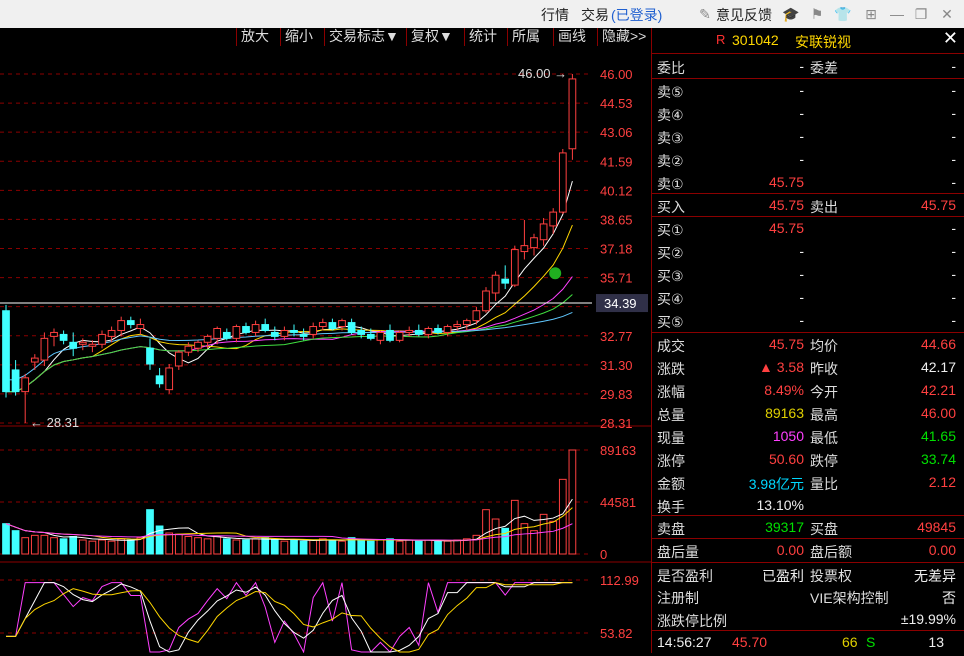  What do you see at coordinates (555, 15) in the screenshot?
I see `quotes-menu: 行情` at bounding box center [555, 15].